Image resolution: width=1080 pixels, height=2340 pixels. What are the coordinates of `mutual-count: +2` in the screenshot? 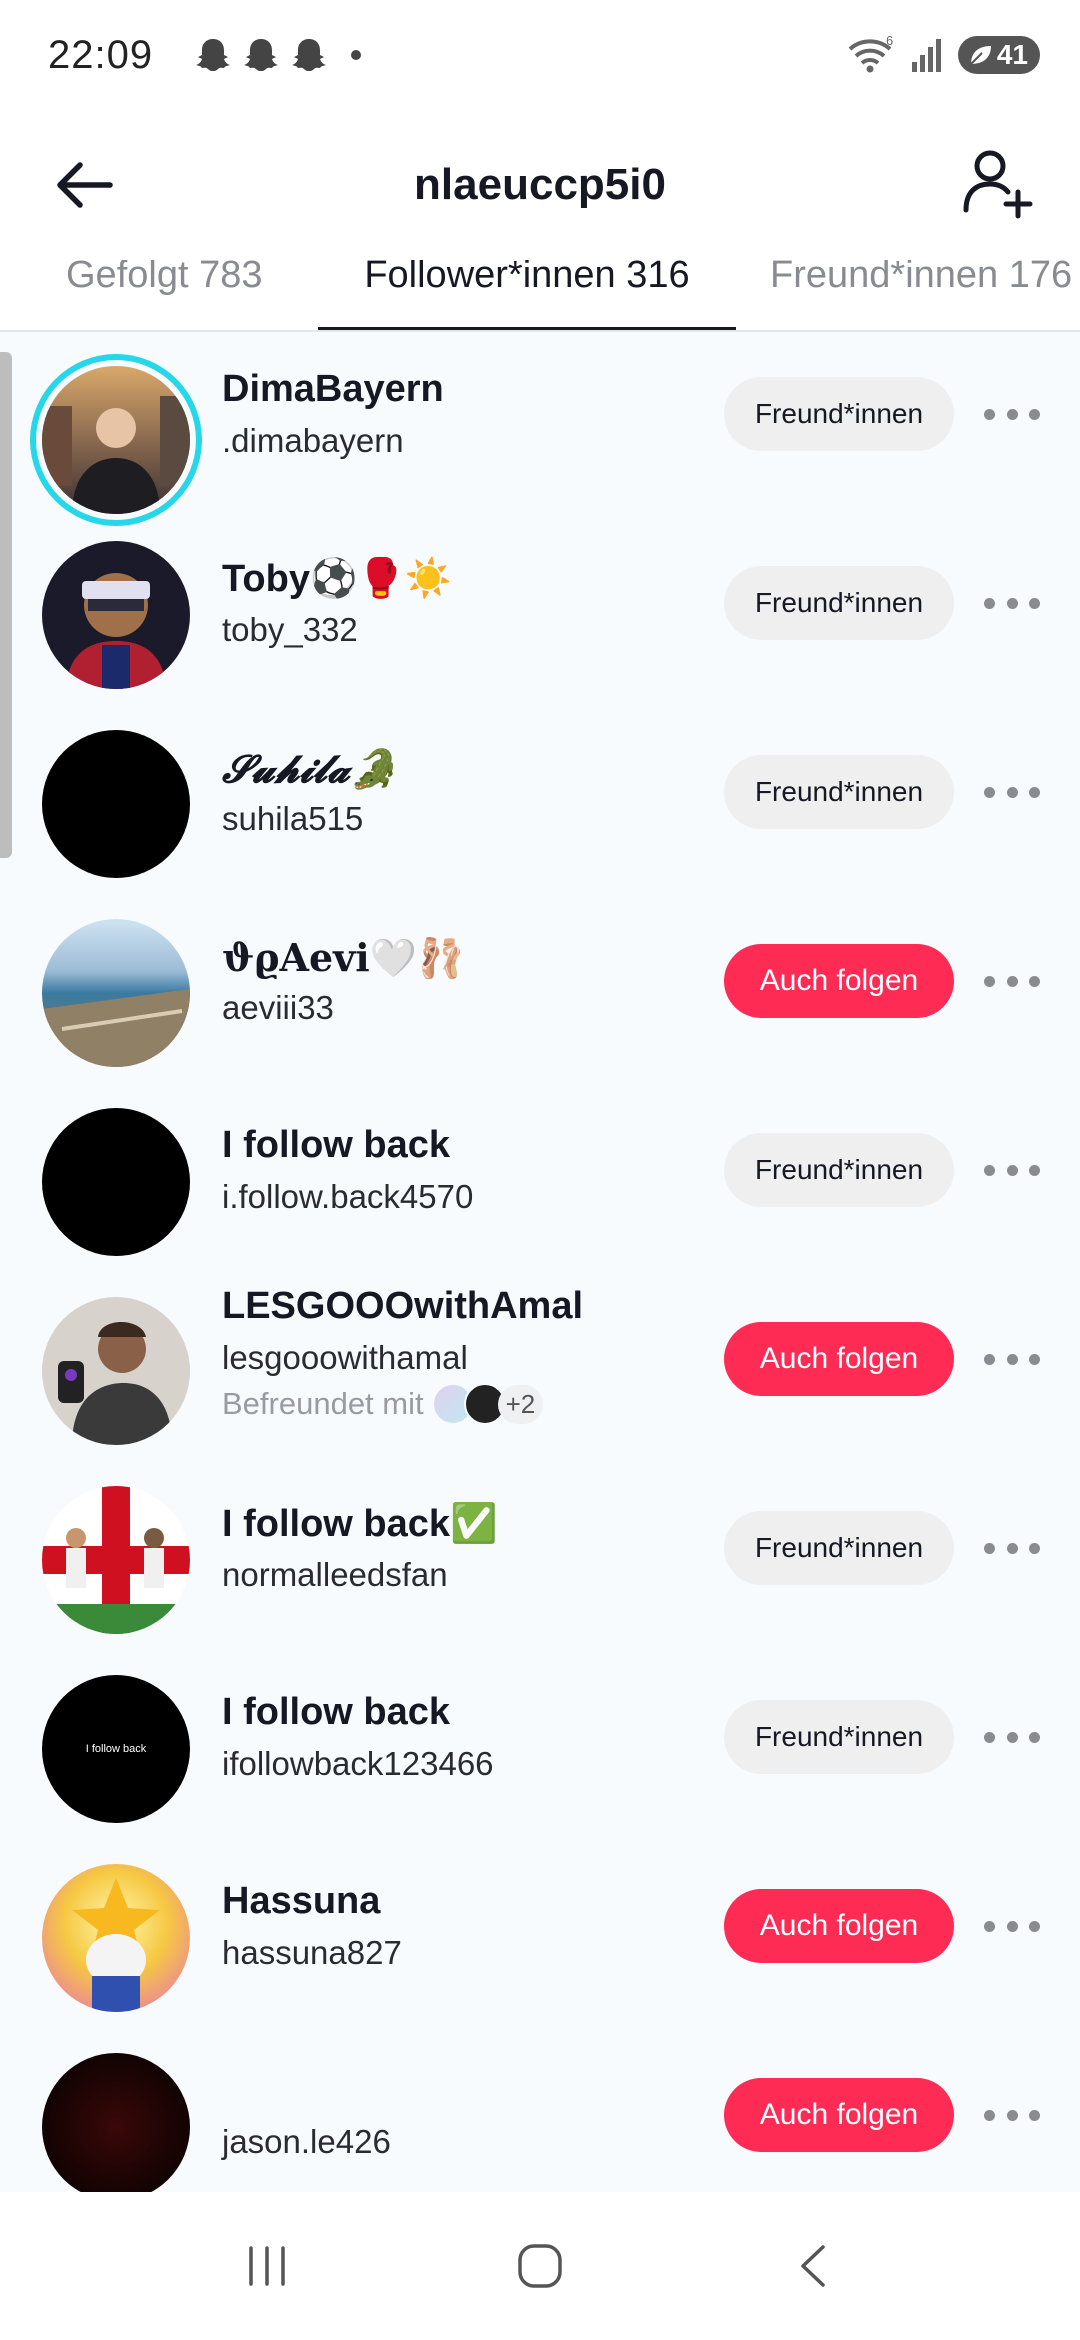 It's located at (520, 1404).